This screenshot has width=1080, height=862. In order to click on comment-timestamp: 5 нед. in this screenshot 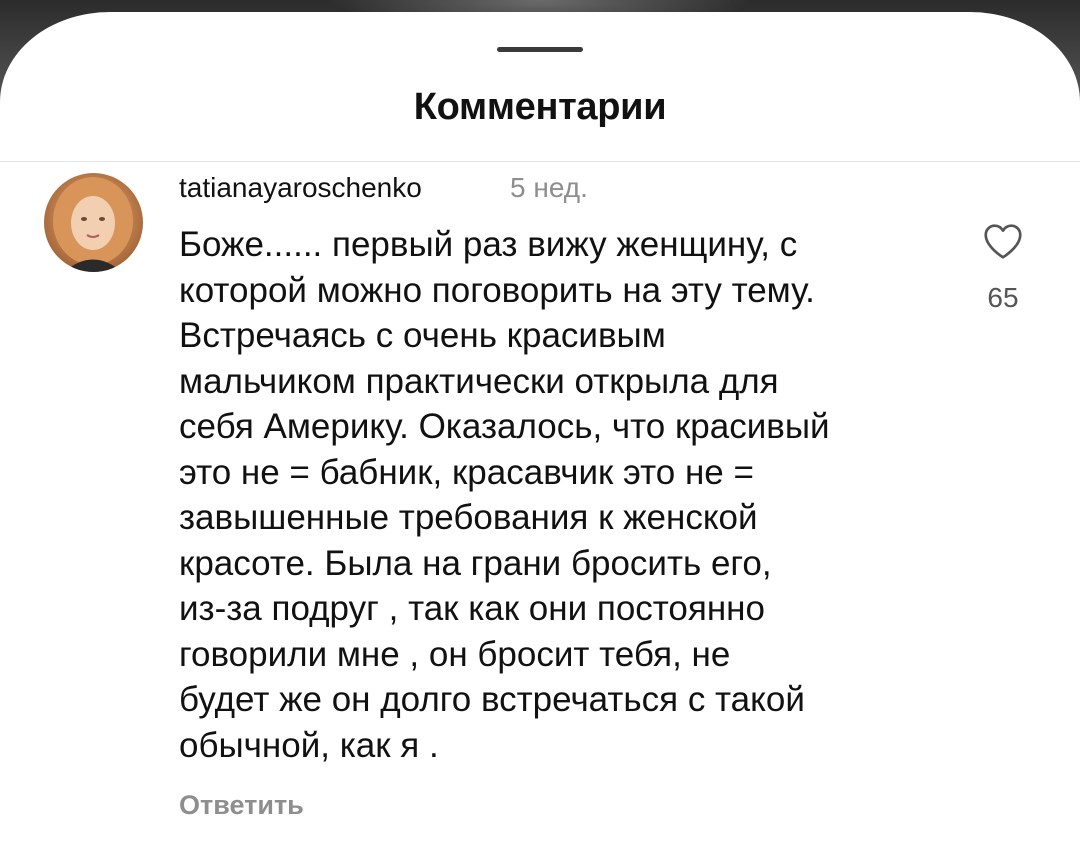, I will do `click(549, 187)`.